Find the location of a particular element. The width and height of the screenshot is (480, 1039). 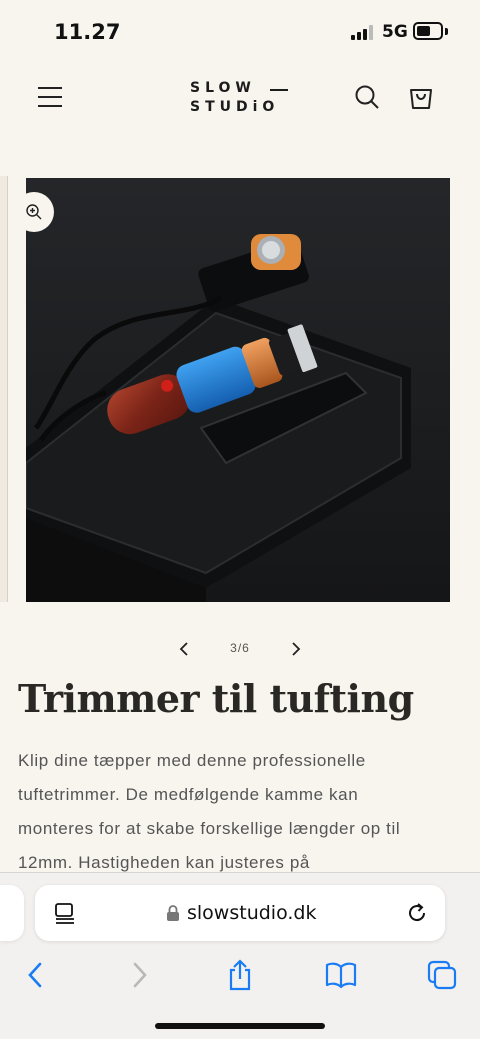

status-bar: 11.27 5G is located at coordinates (240, 32).